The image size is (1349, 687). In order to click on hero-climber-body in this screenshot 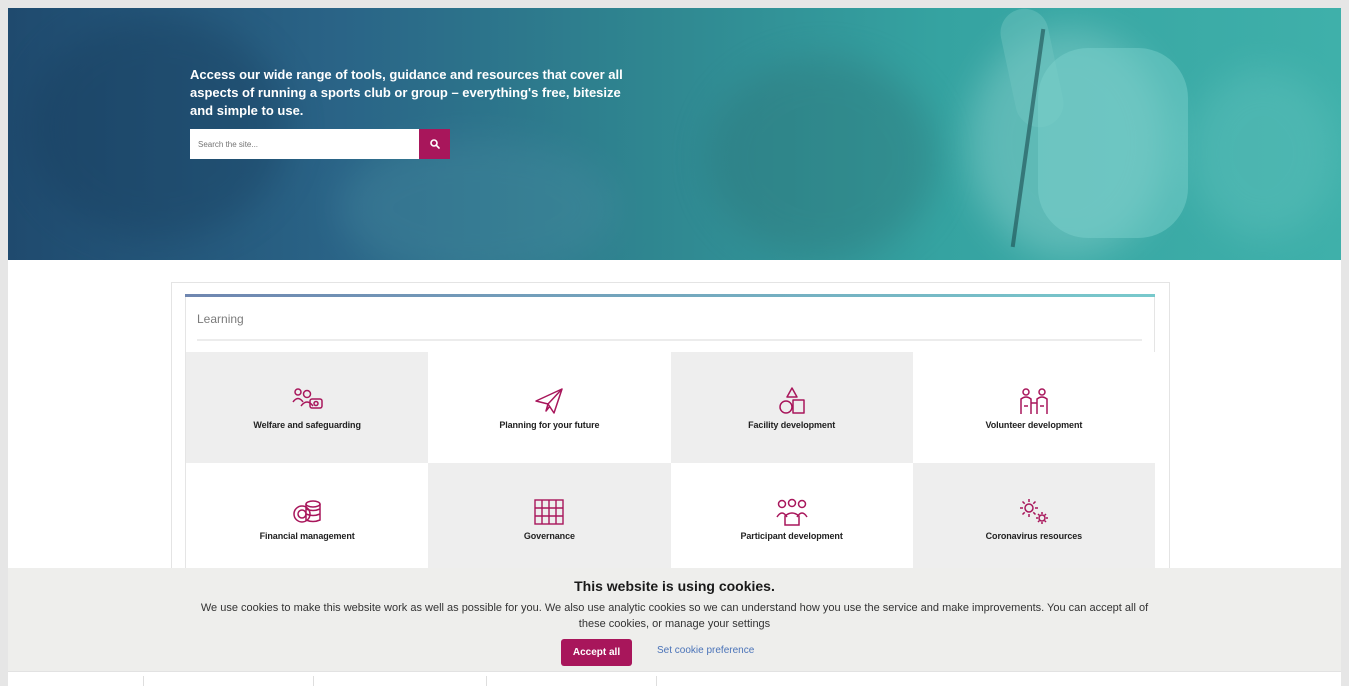, I will do `click(1113, 143)`.